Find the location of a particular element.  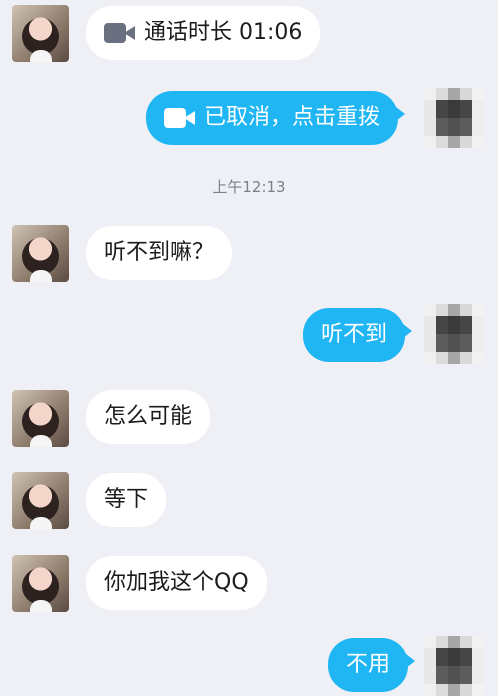

message-bubble-incoming: 等下 is located at coordinates (126, 500).